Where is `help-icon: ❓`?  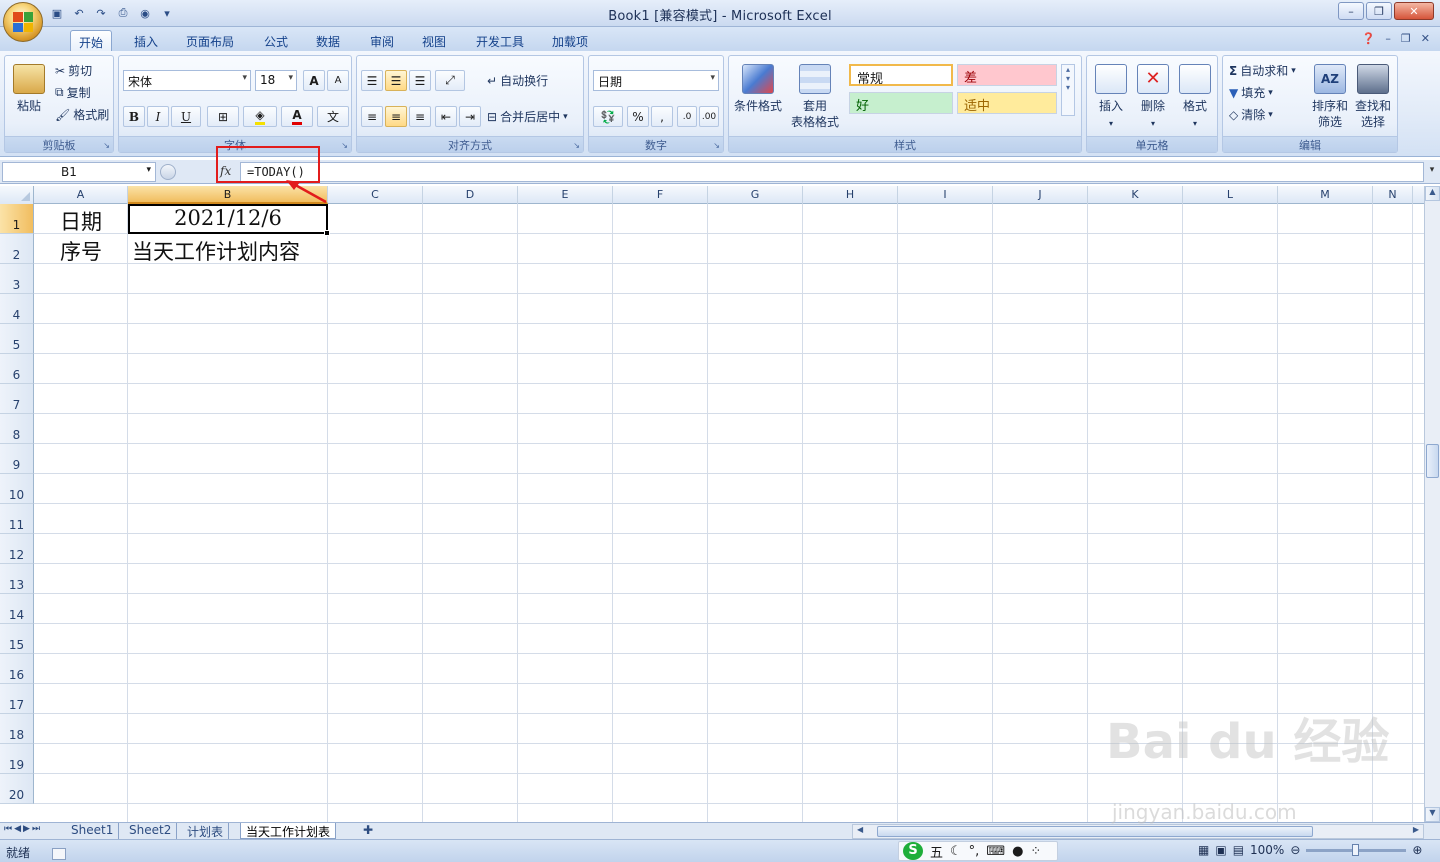
help-icon: ❓ is located at coordinates (1369, 38).